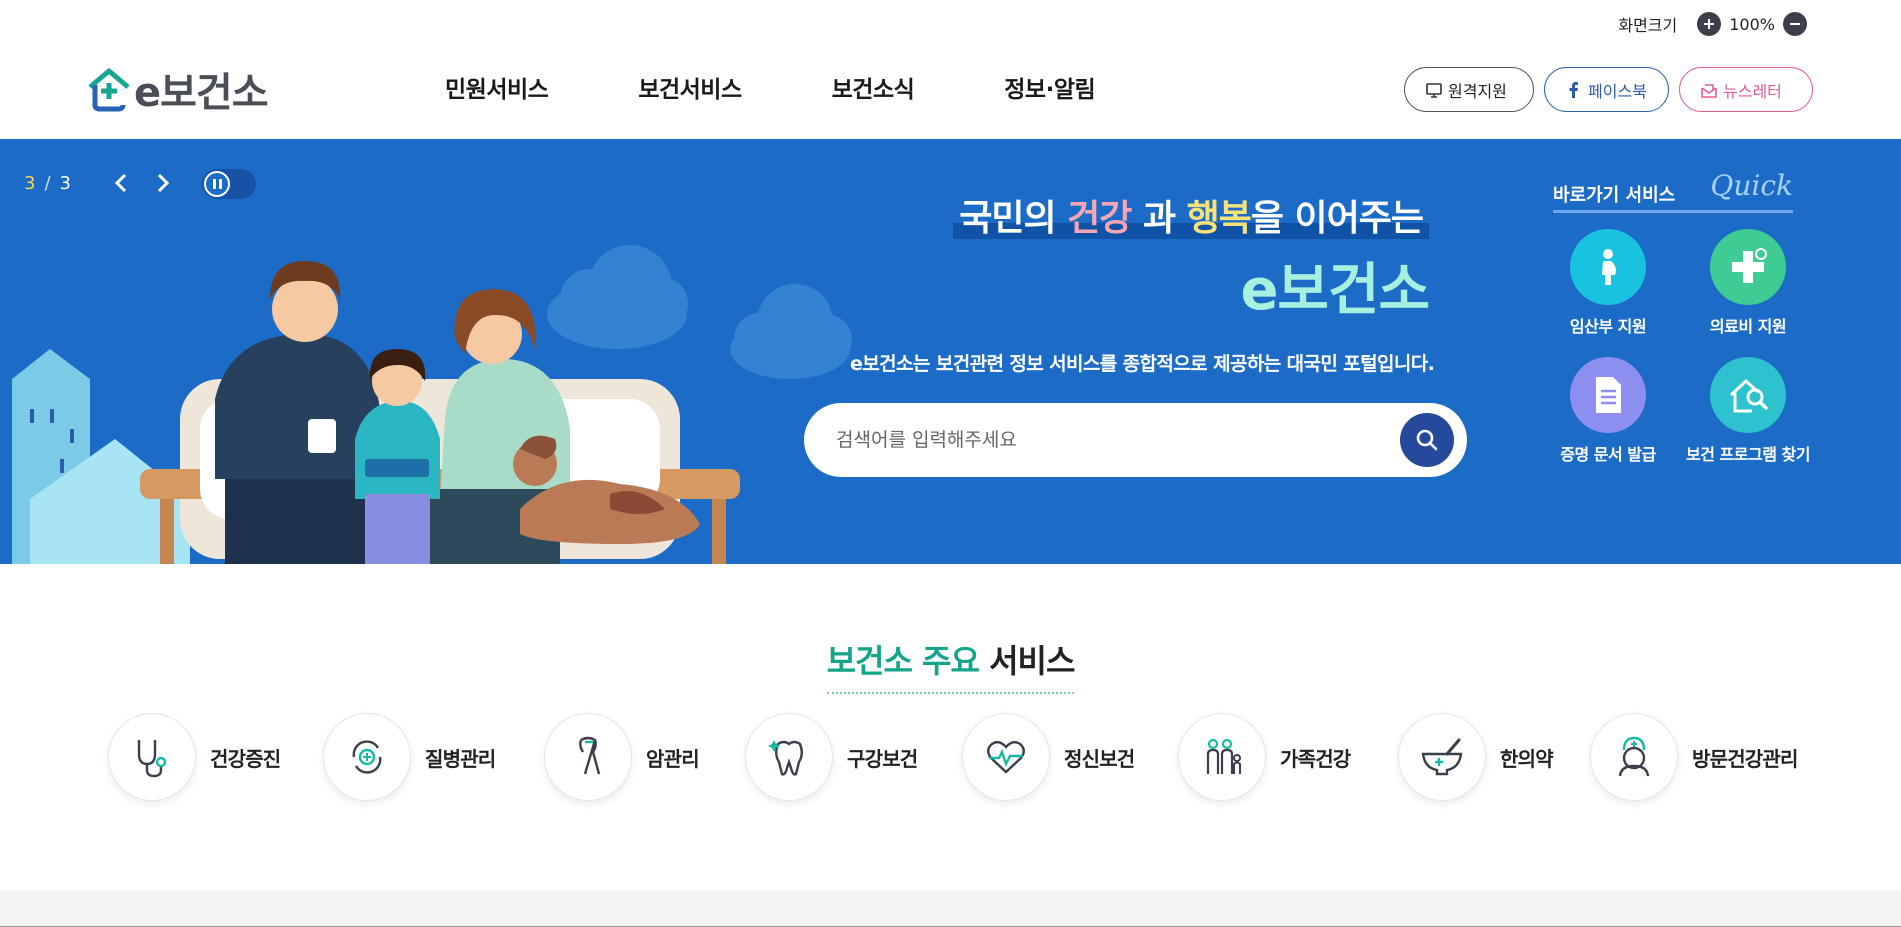  What do you see at coordinates (873, 87) in the screenshot?
I see `nav-health-news: 보건소식` at bounding box center [873, 87].